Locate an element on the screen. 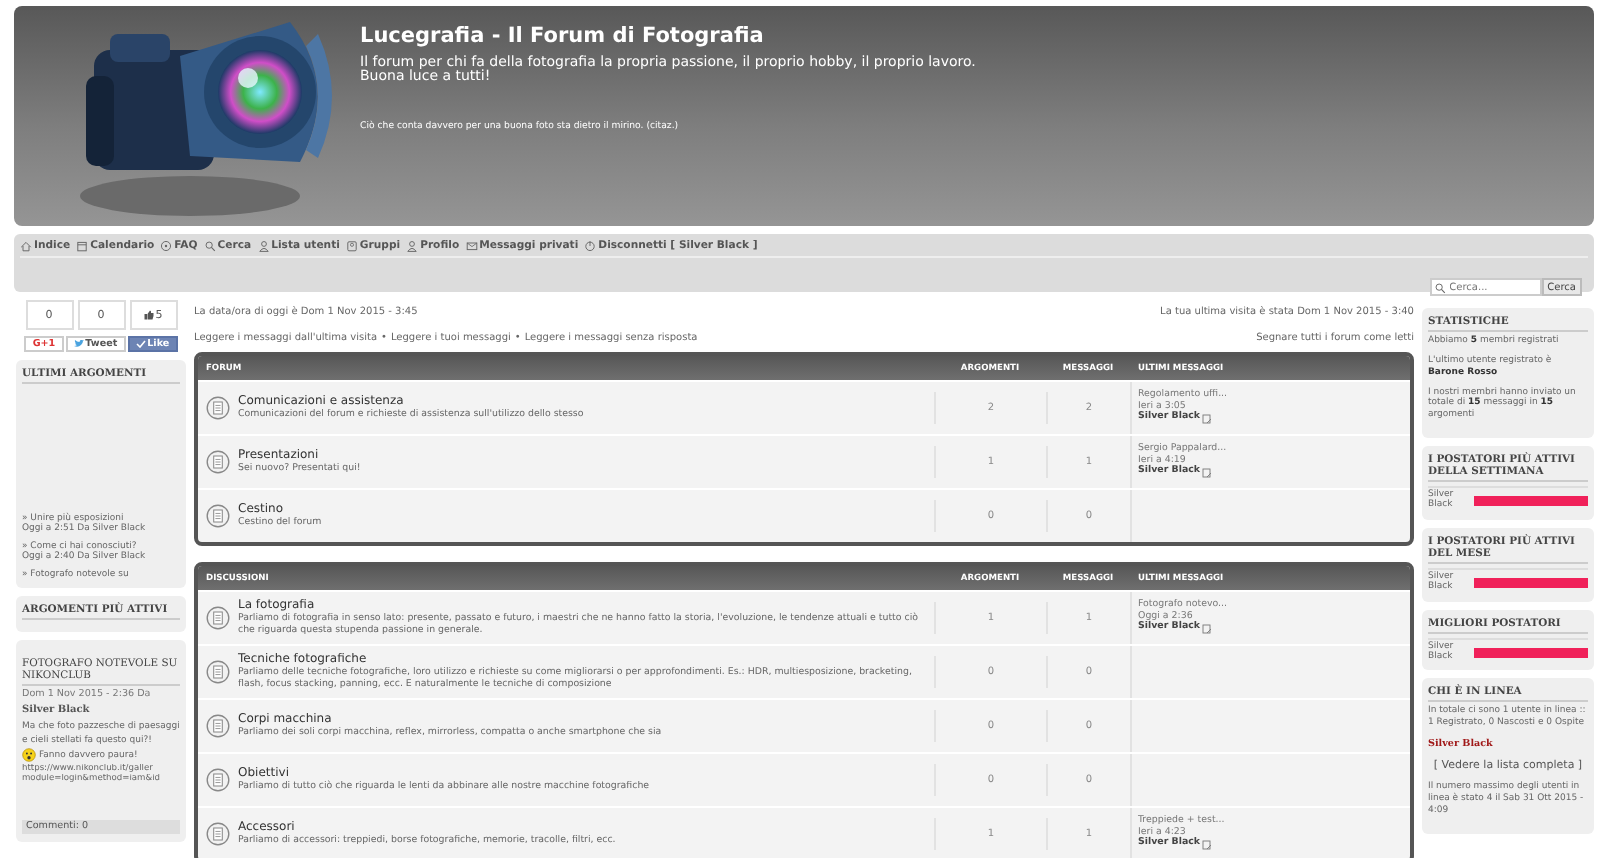 Image resolution: width=1598 pixels, height=858 pixels. site-title: Lucegrafia - Il Forum di Fotografia is located at coordinates (563, 36).